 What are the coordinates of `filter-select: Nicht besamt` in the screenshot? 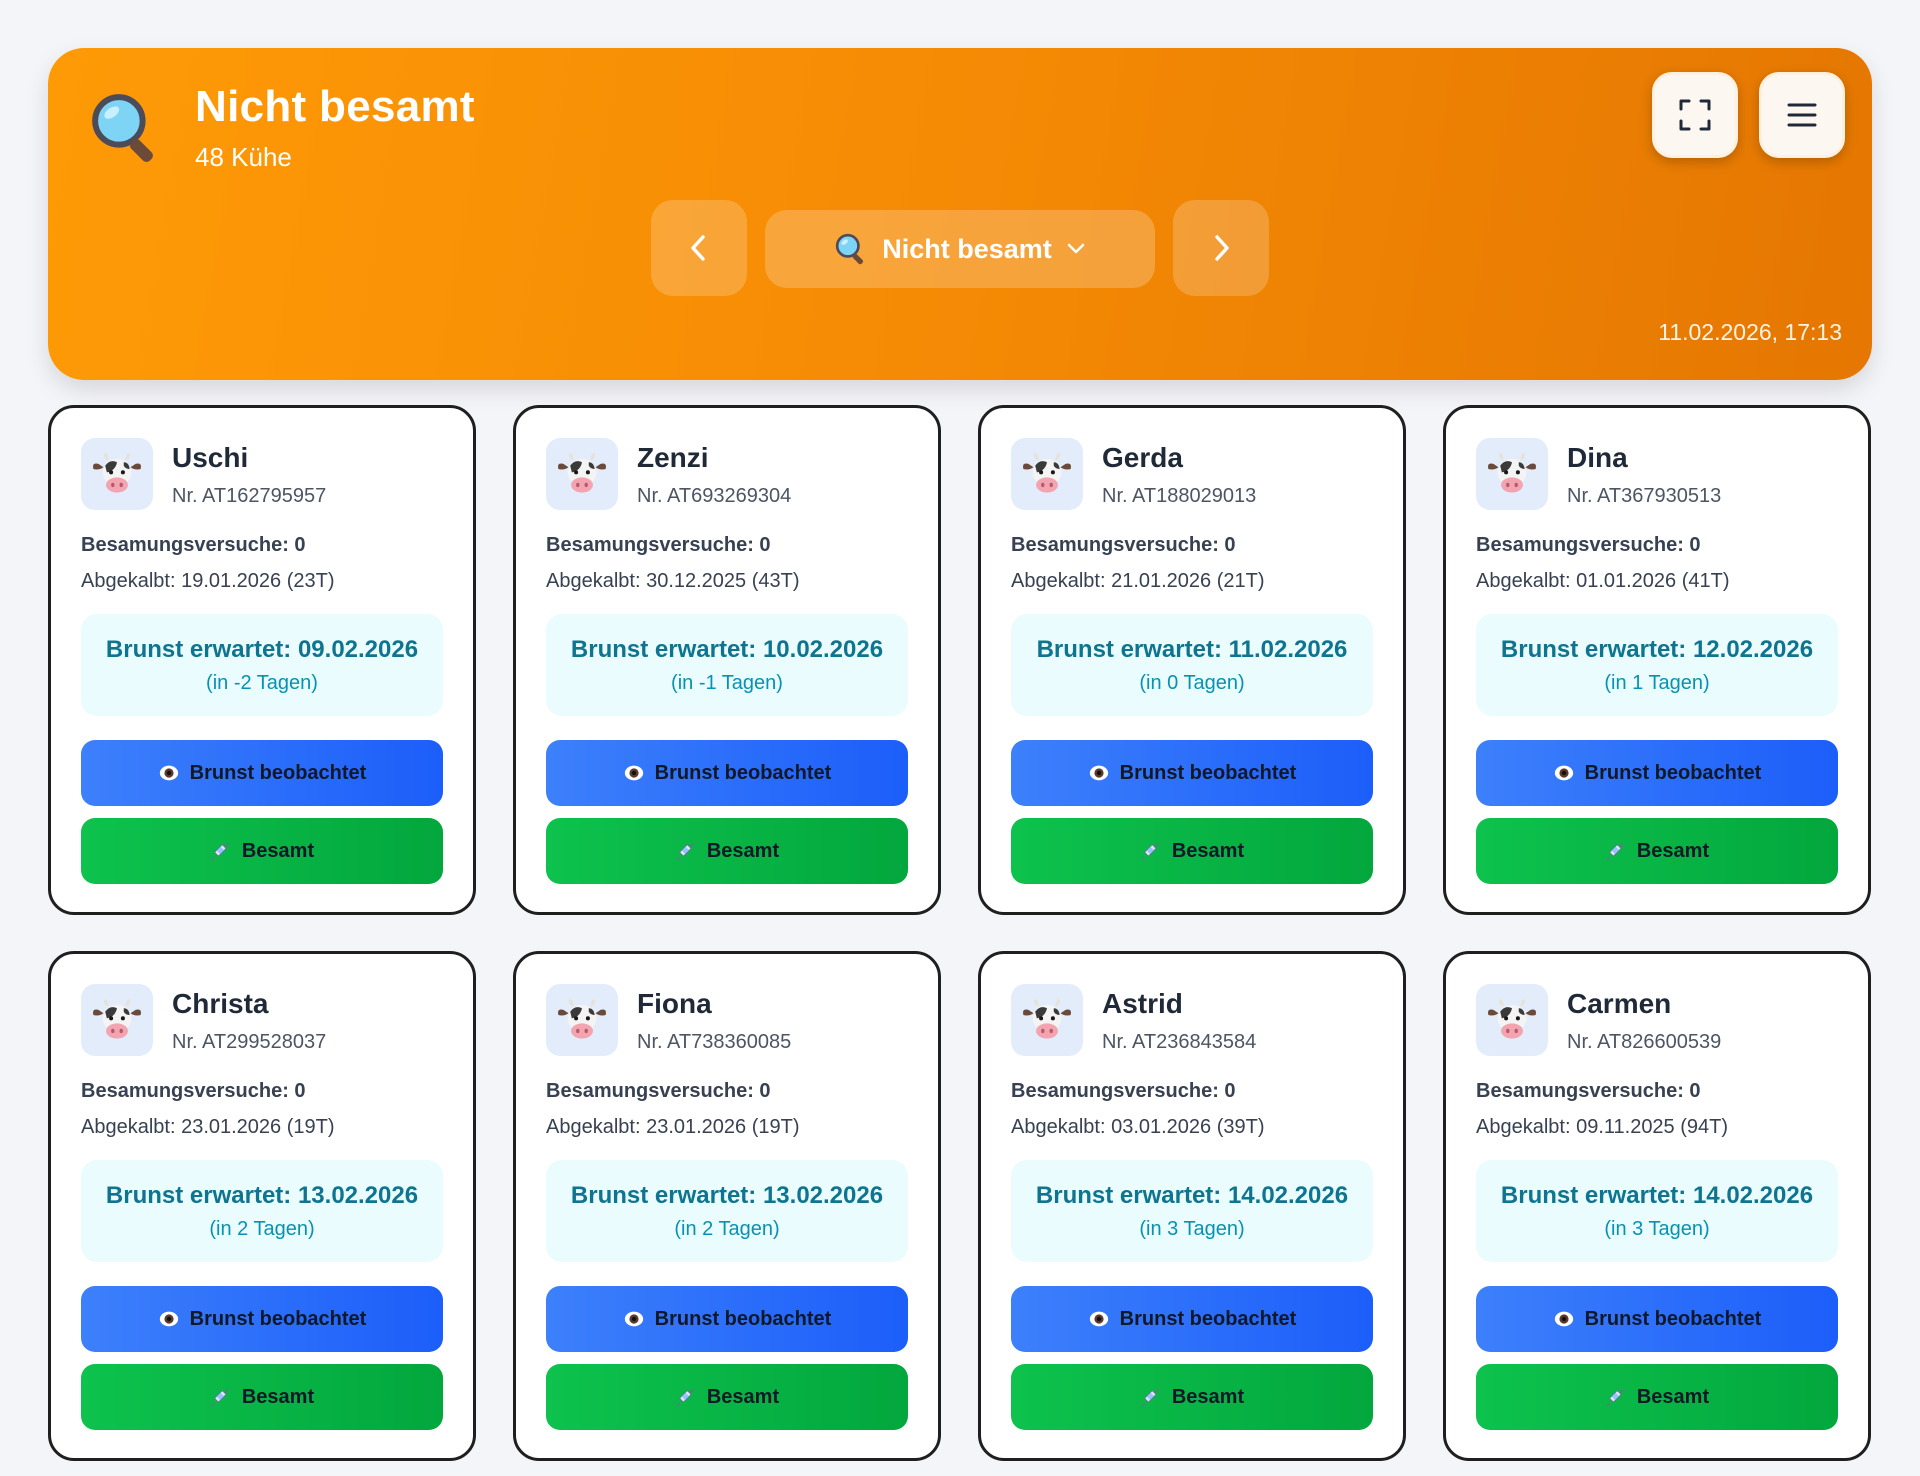 It's located at (960, 249).